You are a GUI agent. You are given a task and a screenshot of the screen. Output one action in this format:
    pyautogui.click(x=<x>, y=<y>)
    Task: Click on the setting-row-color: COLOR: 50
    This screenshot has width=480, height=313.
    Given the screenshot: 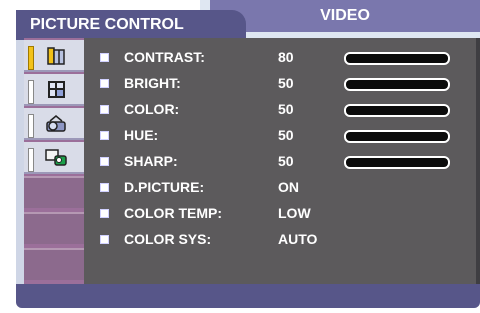 What is the action you would take?
    pyautogui.click(x=280, y=109)
    